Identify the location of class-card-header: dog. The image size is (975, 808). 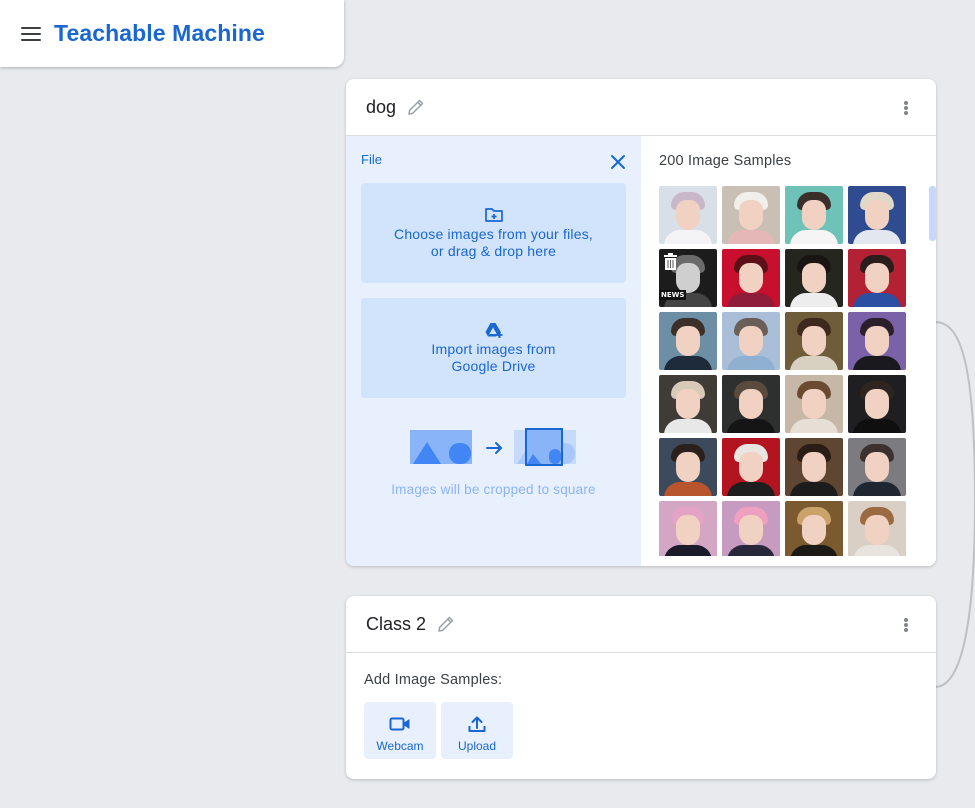
(641, 107).